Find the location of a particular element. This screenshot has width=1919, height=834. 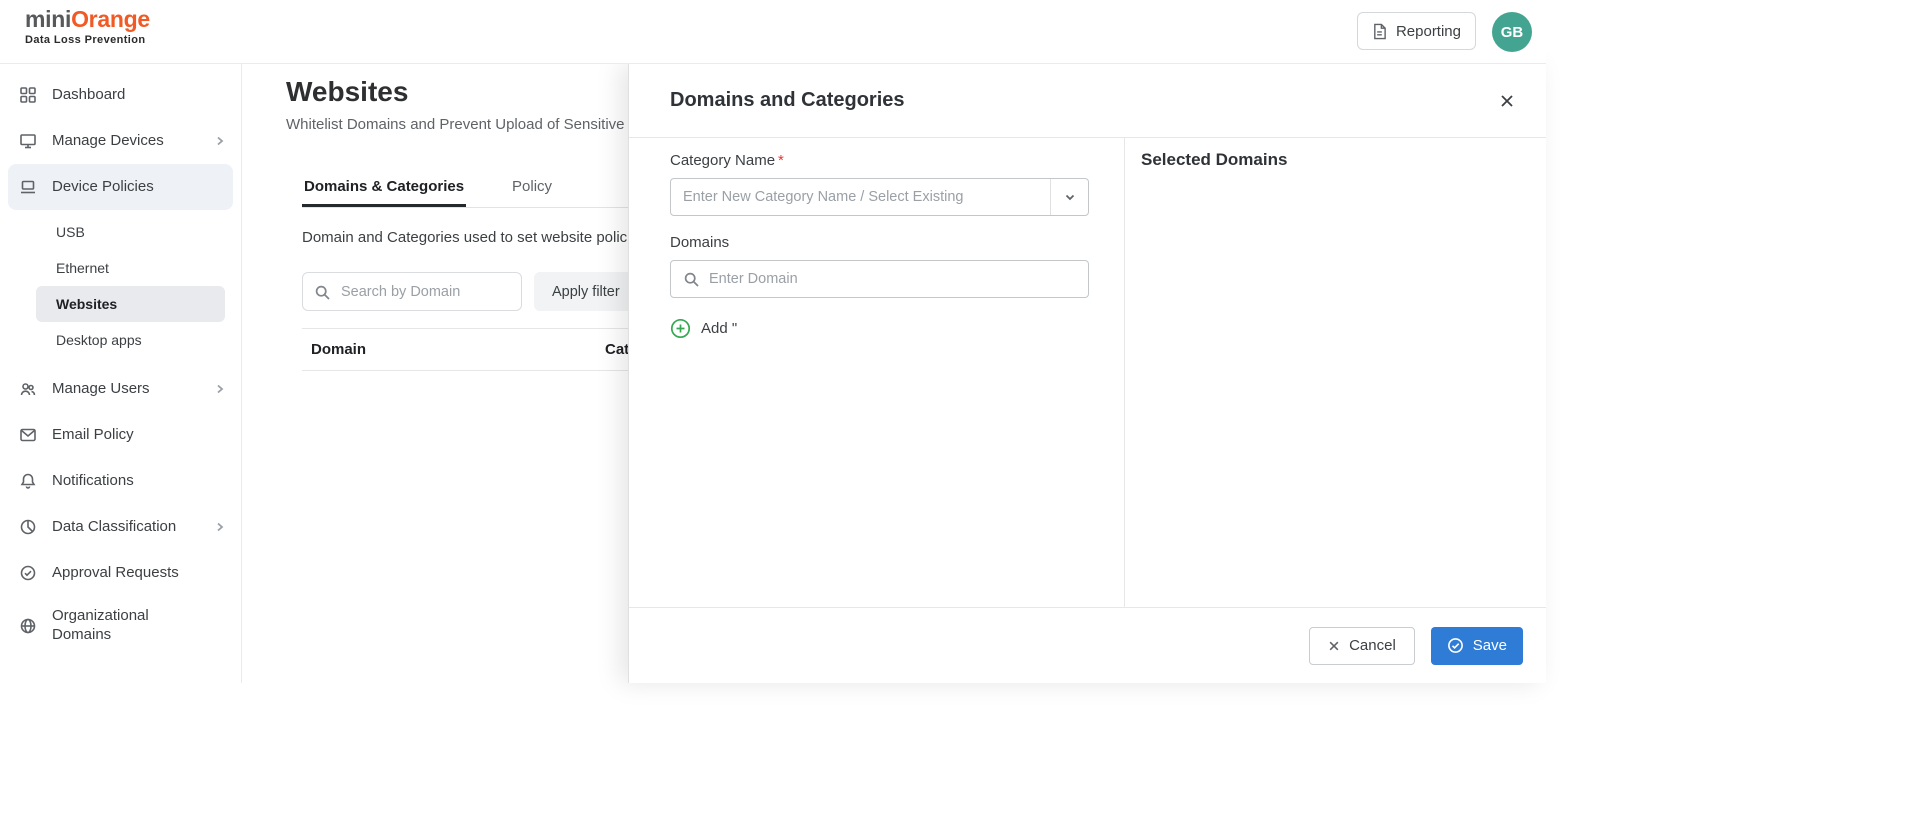

cancel-button: Cancel is located at coordinates (1362, 645).